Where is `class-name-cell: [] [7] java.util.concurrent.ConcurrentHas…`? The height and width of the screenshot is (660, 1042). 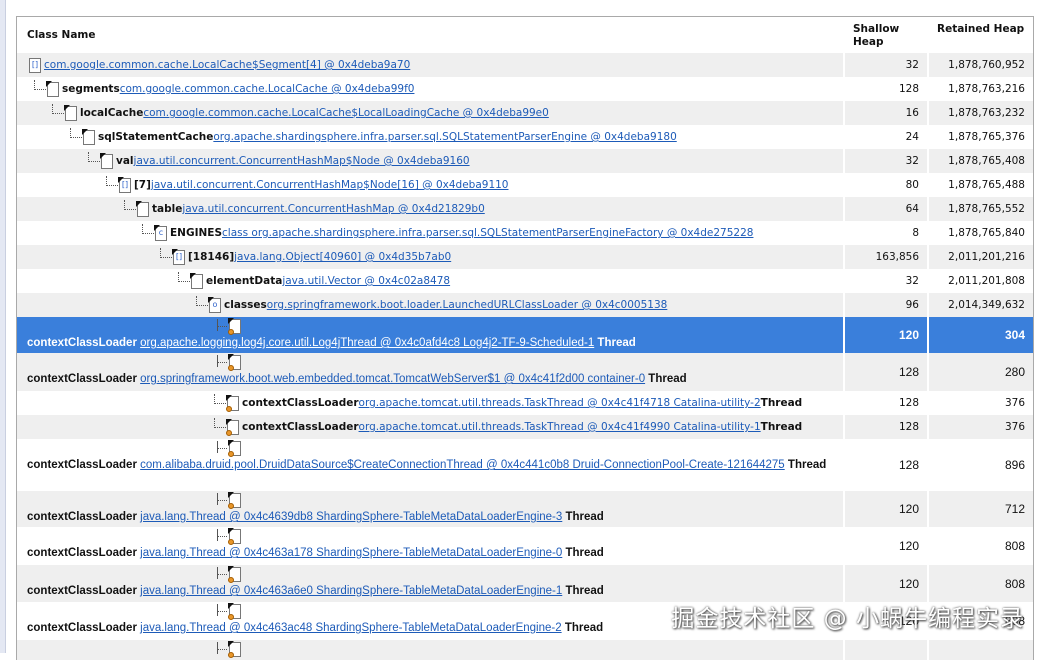
class-name-cell: [] [7] java.util.concurrent.ConcurrentHas… is located at coordinates (431, 185).